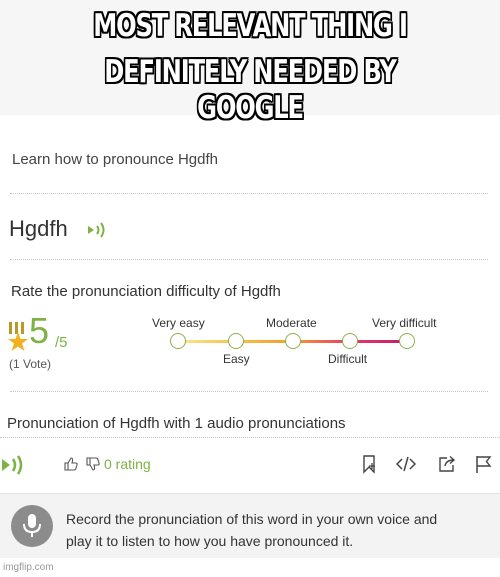 Image resolution: width=500 pixels, height=577 pixels. I want to click on vote-count: (1 Vote), so click(30, 364).